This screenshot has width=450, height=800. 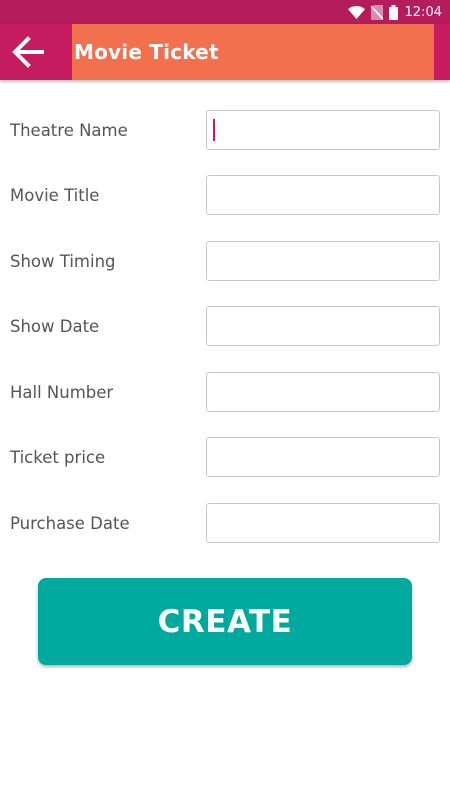 I want to click on no-sim-icon, so click(x=376, y=12).